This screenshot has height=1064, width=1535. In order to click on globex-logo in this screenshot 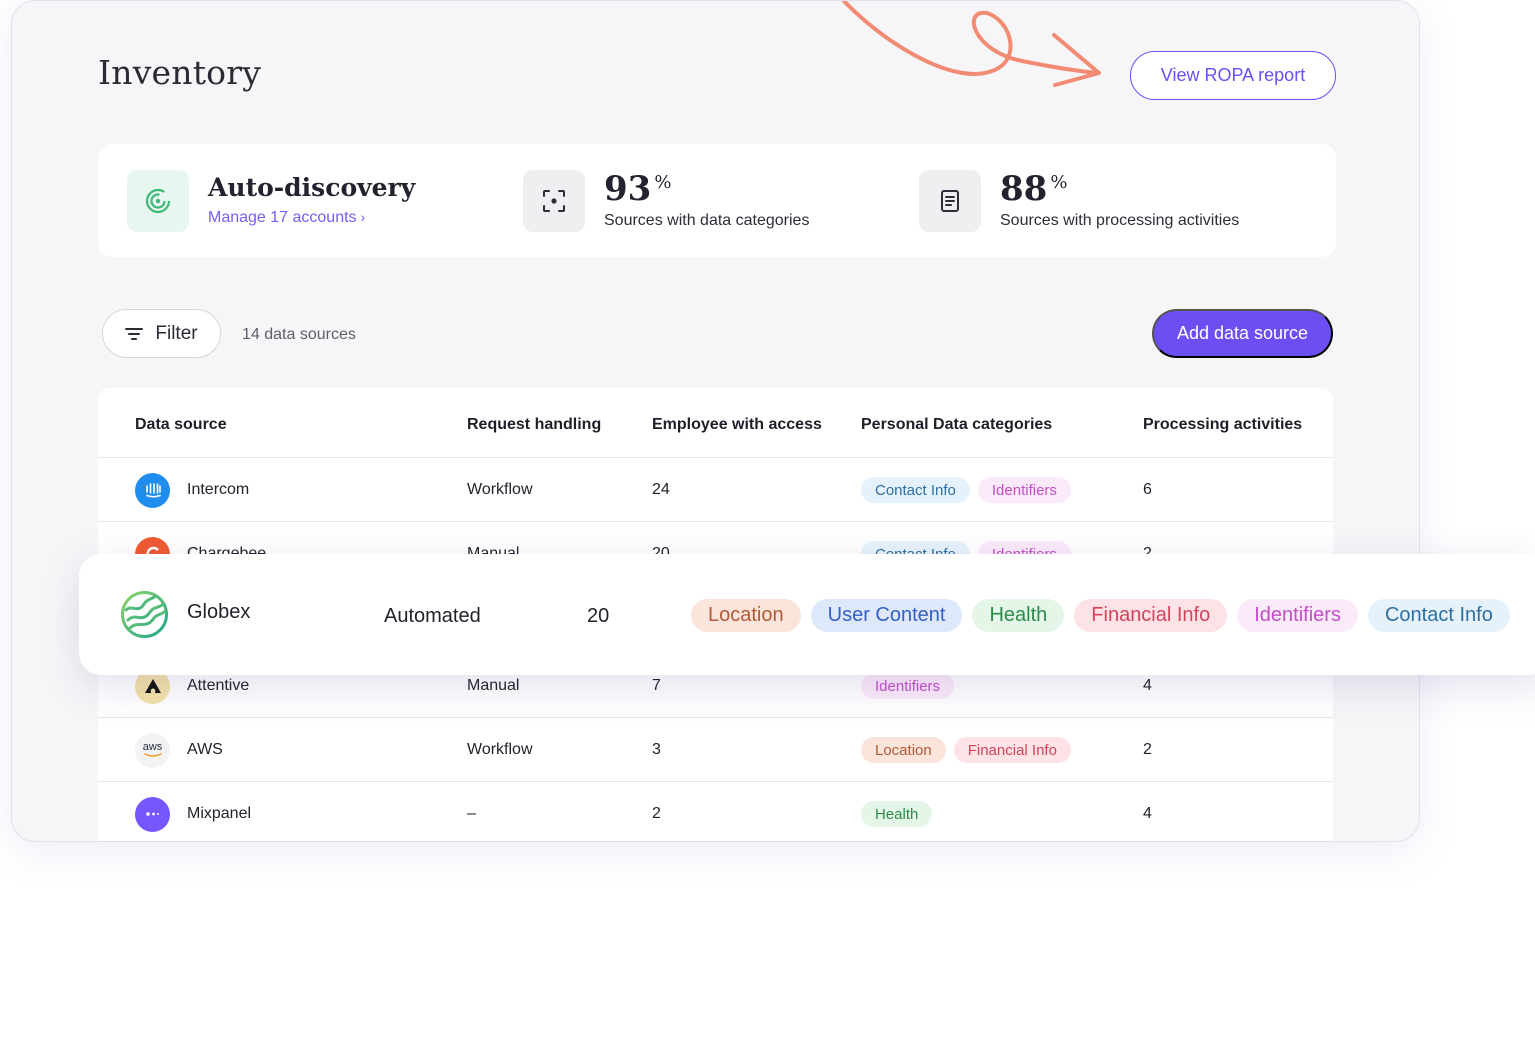, I will do `click(144, 614)`.